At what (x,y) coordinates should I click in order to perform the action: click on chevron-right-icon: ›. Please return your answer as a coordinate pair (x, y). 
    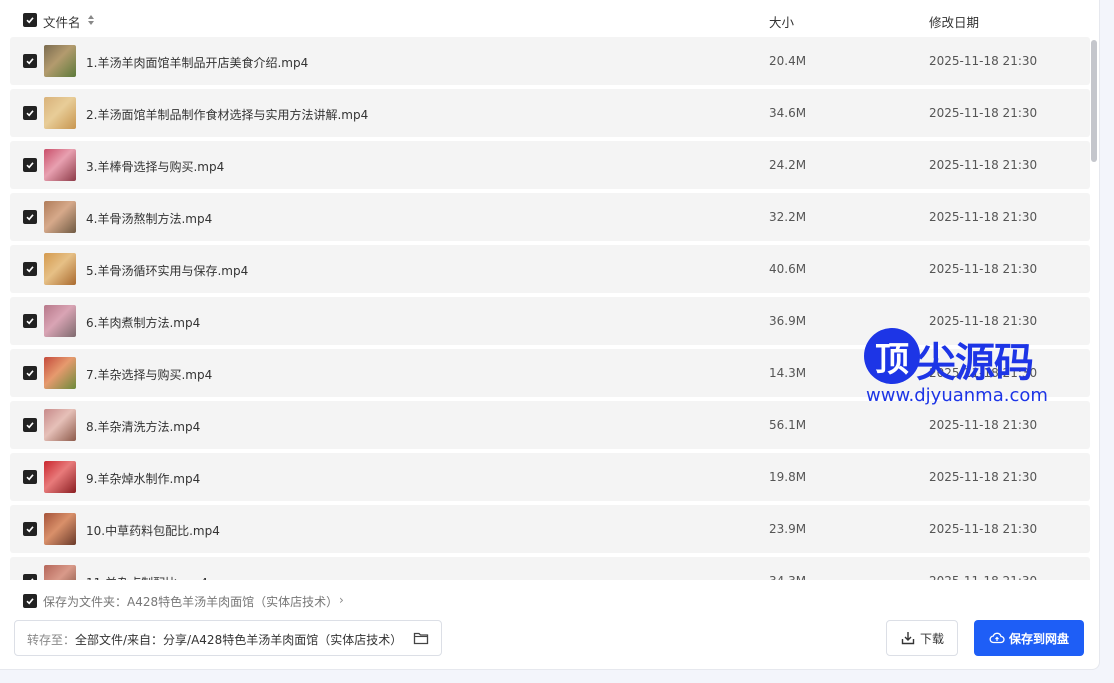
    Looking at the image, I should click on (341, 600).